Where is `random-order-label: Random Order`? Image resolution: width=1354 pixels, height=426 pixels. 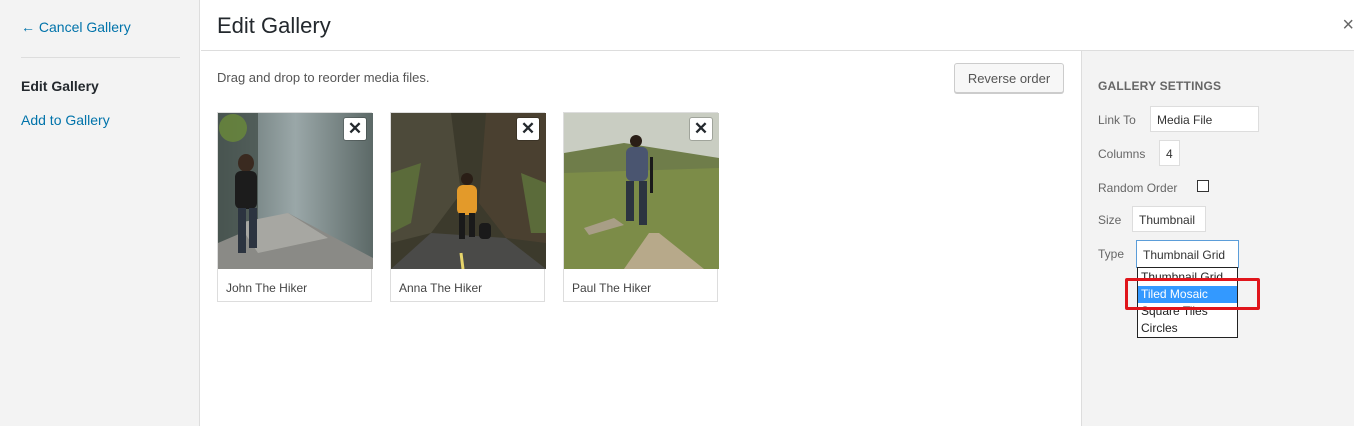 random-order-label: Random Order is located at coordinates (1138, 188).